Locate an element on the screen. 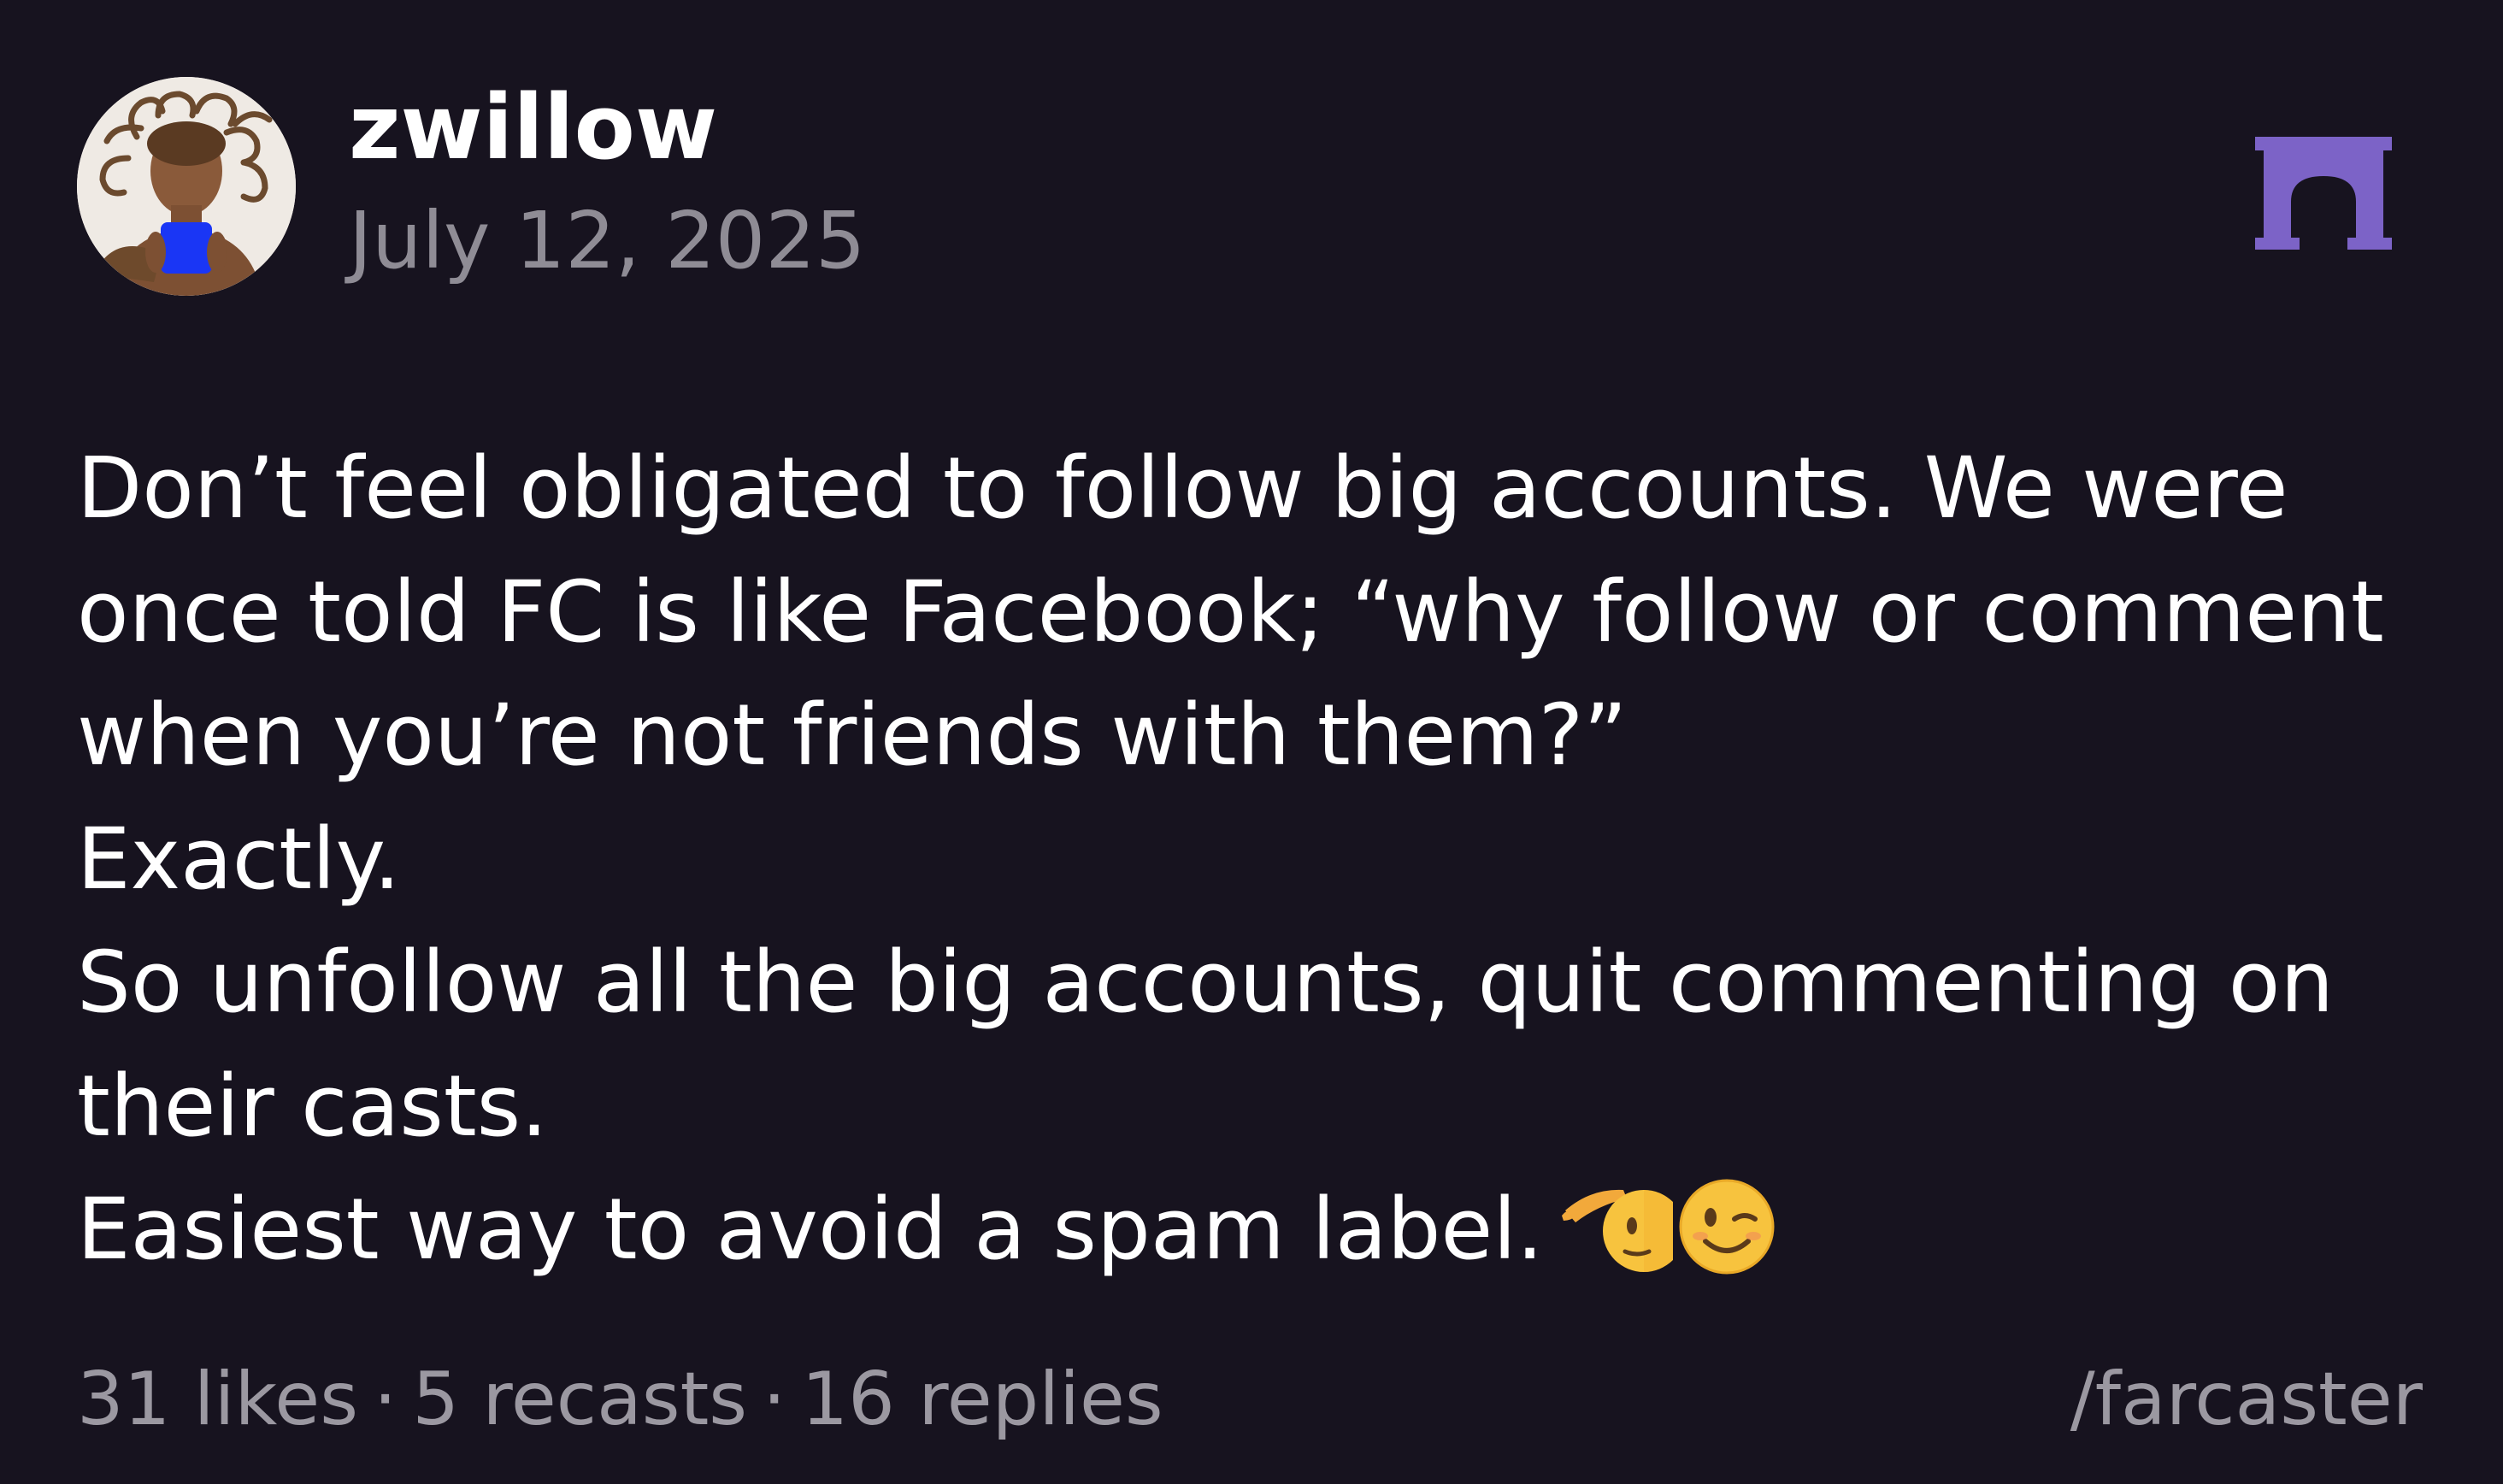  likes-count: 31 likes is located at coordinates (217, 1399).